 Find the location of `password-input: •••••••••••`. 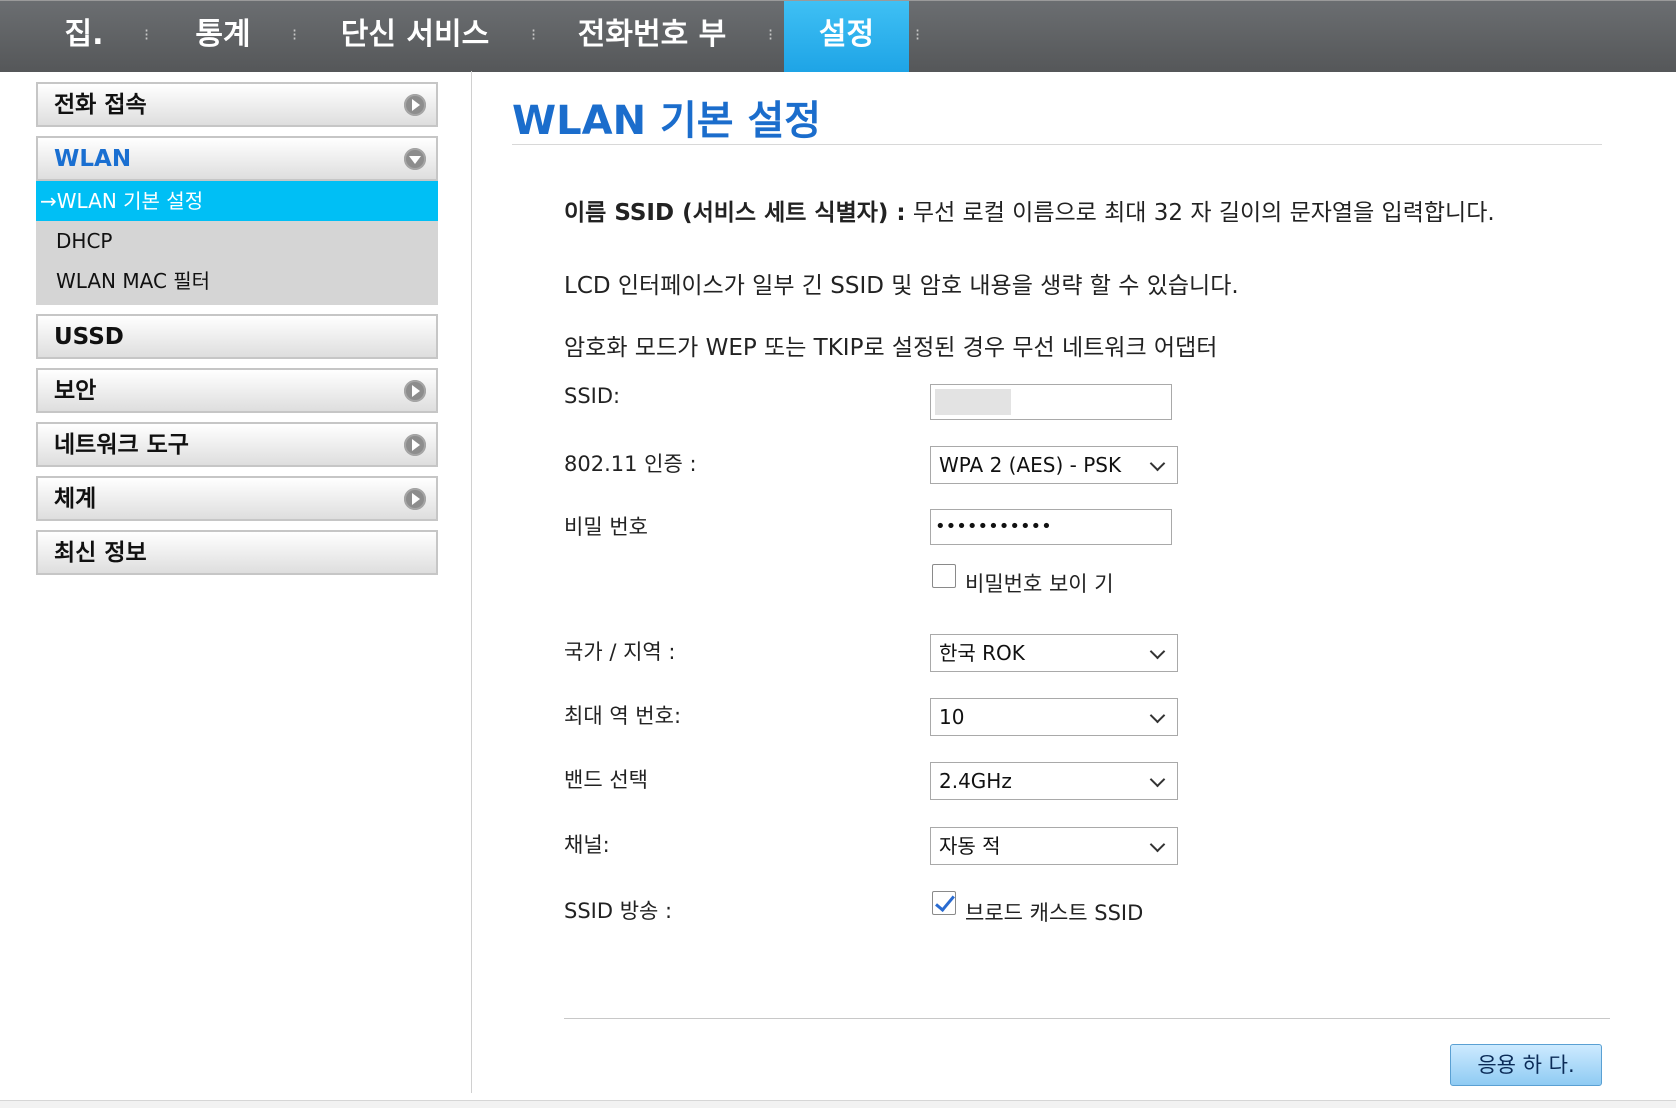

password-input: ••••••••••• is located at coordinates (1051, 527).